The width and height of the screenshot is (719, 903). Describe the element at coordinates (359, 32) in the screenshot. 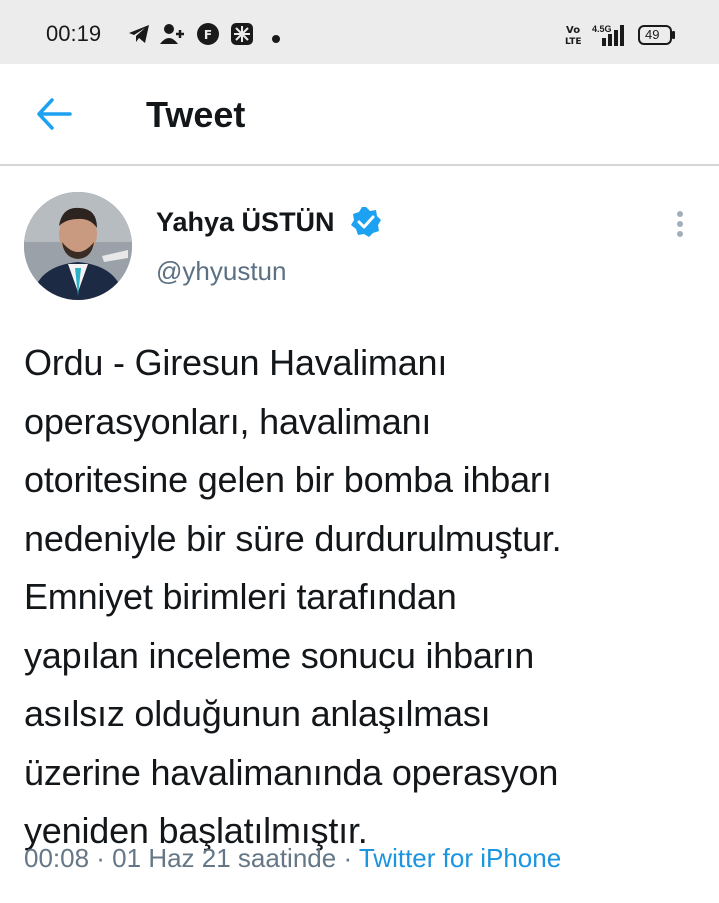

I see `status-bar: 00:19 F Vo LTE 4.5G 49` at that location.